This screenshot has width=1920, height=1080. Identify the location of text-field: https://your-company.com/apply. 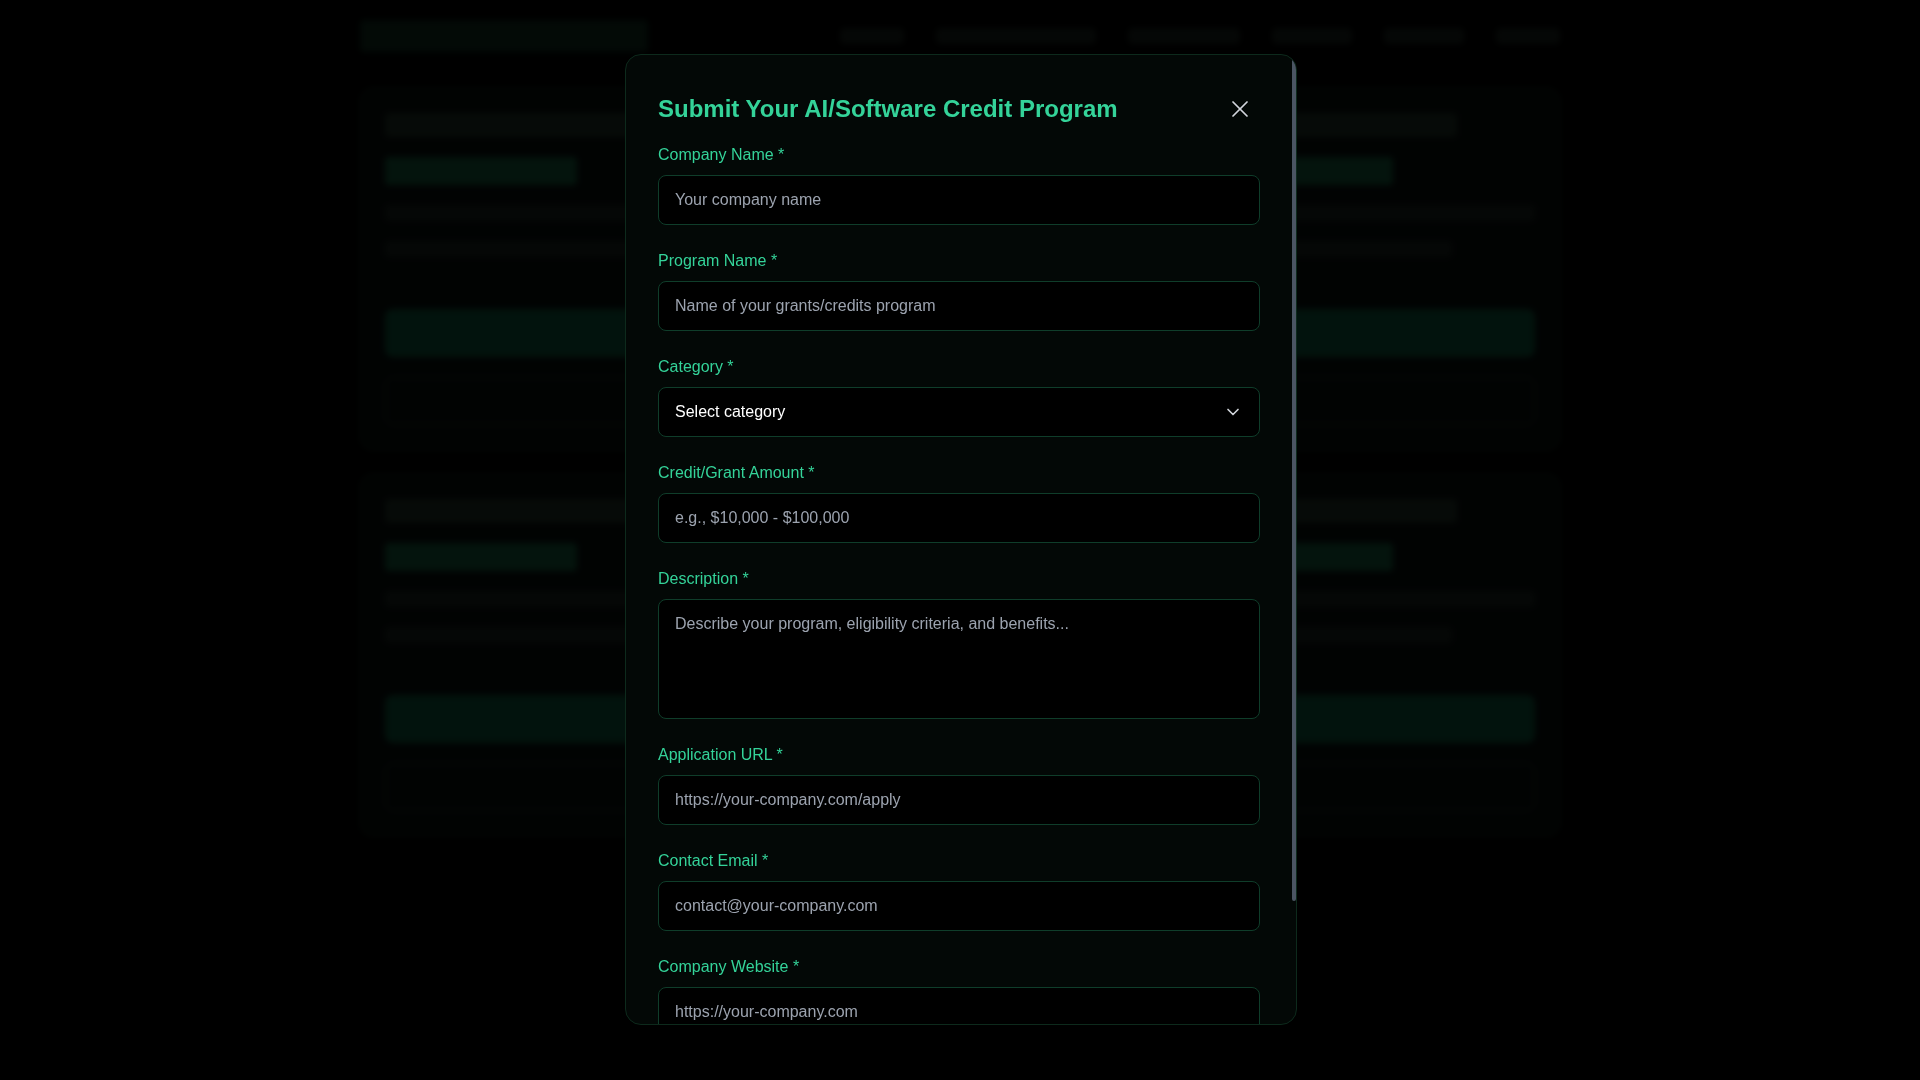
(959, 800).